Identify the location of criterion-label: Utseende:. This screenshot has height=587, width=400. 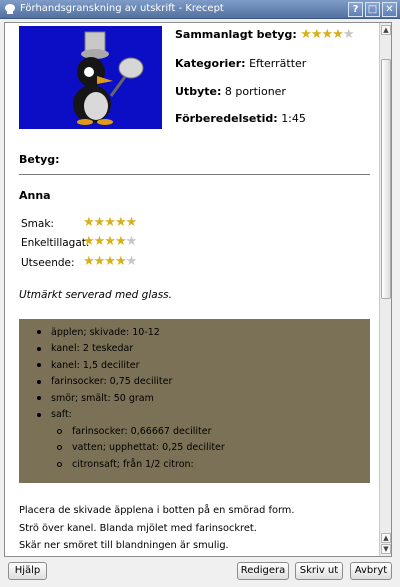
(48, 263).